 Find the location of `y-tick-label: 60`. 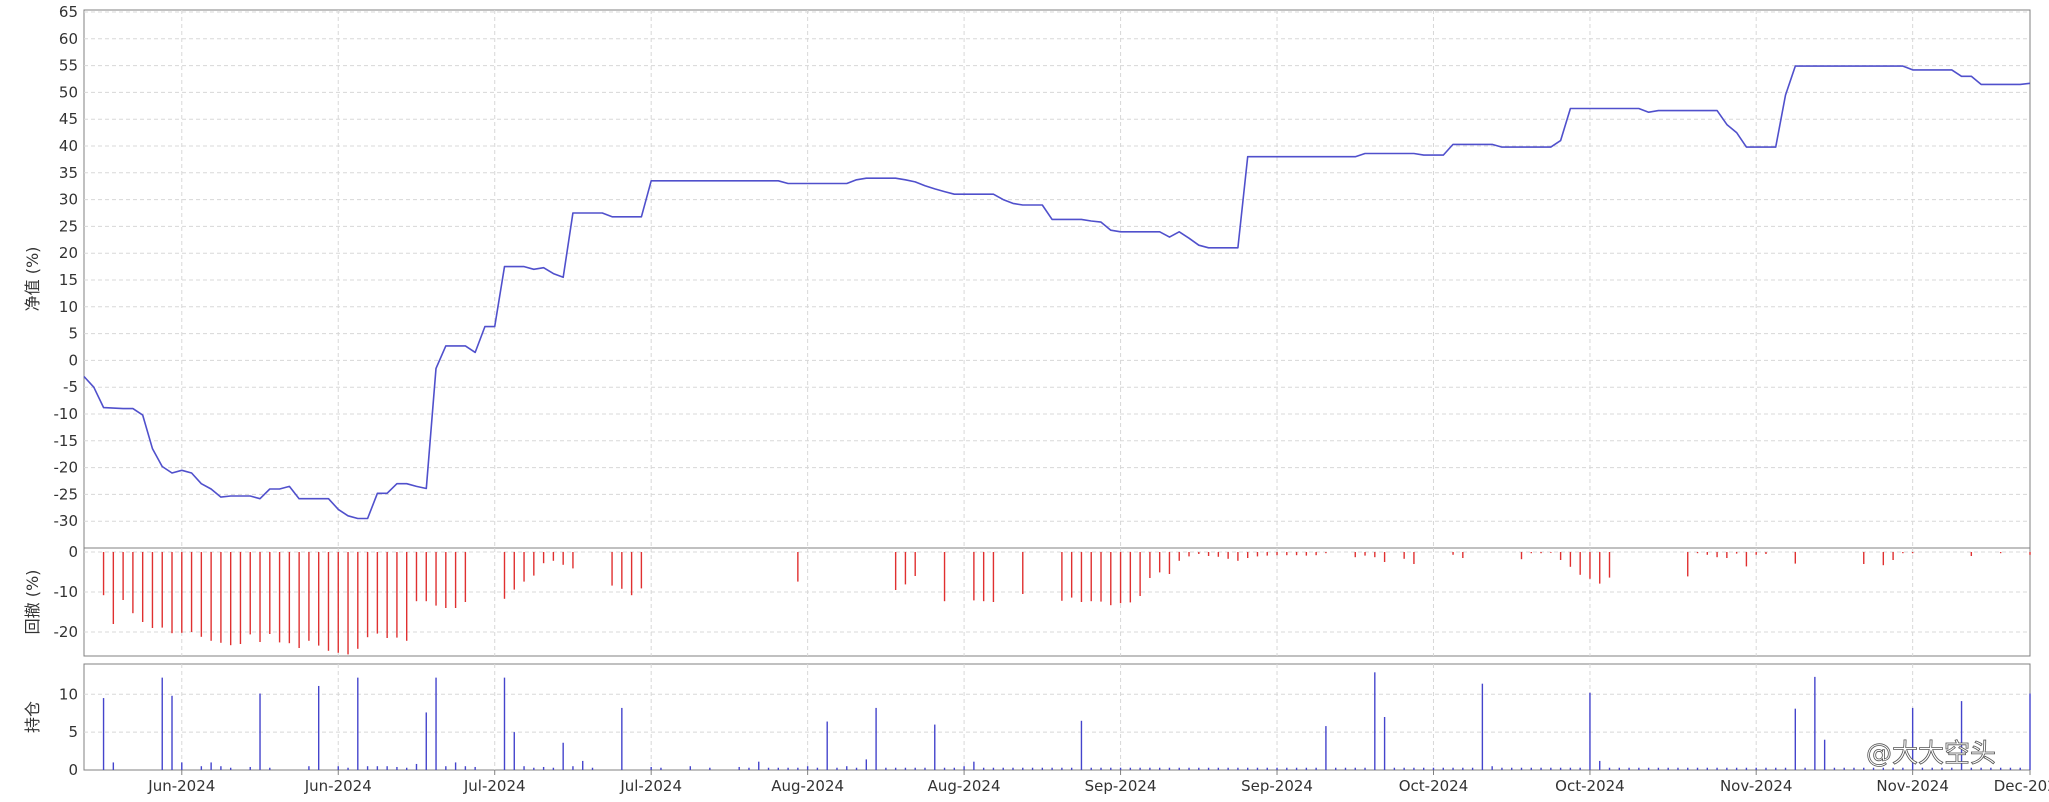

y-tick-label: 60 is located at coordinates (68, 39).